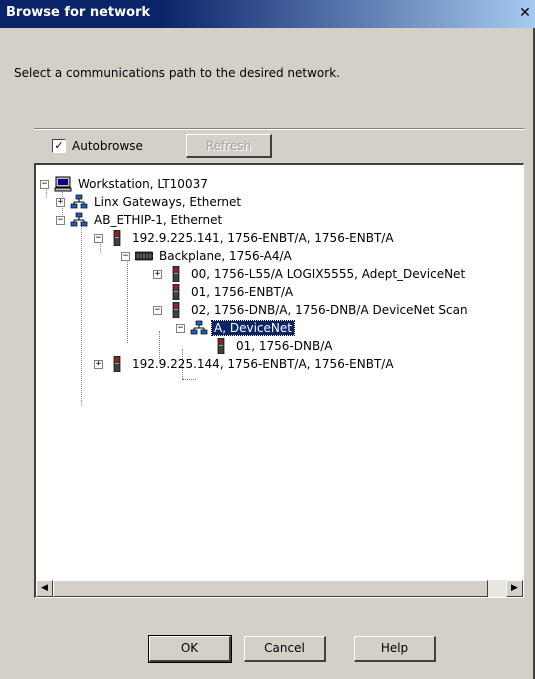 The image size is (535, 679). I want to click on autobrowse-label: Autobrowse, so click(107, 146).